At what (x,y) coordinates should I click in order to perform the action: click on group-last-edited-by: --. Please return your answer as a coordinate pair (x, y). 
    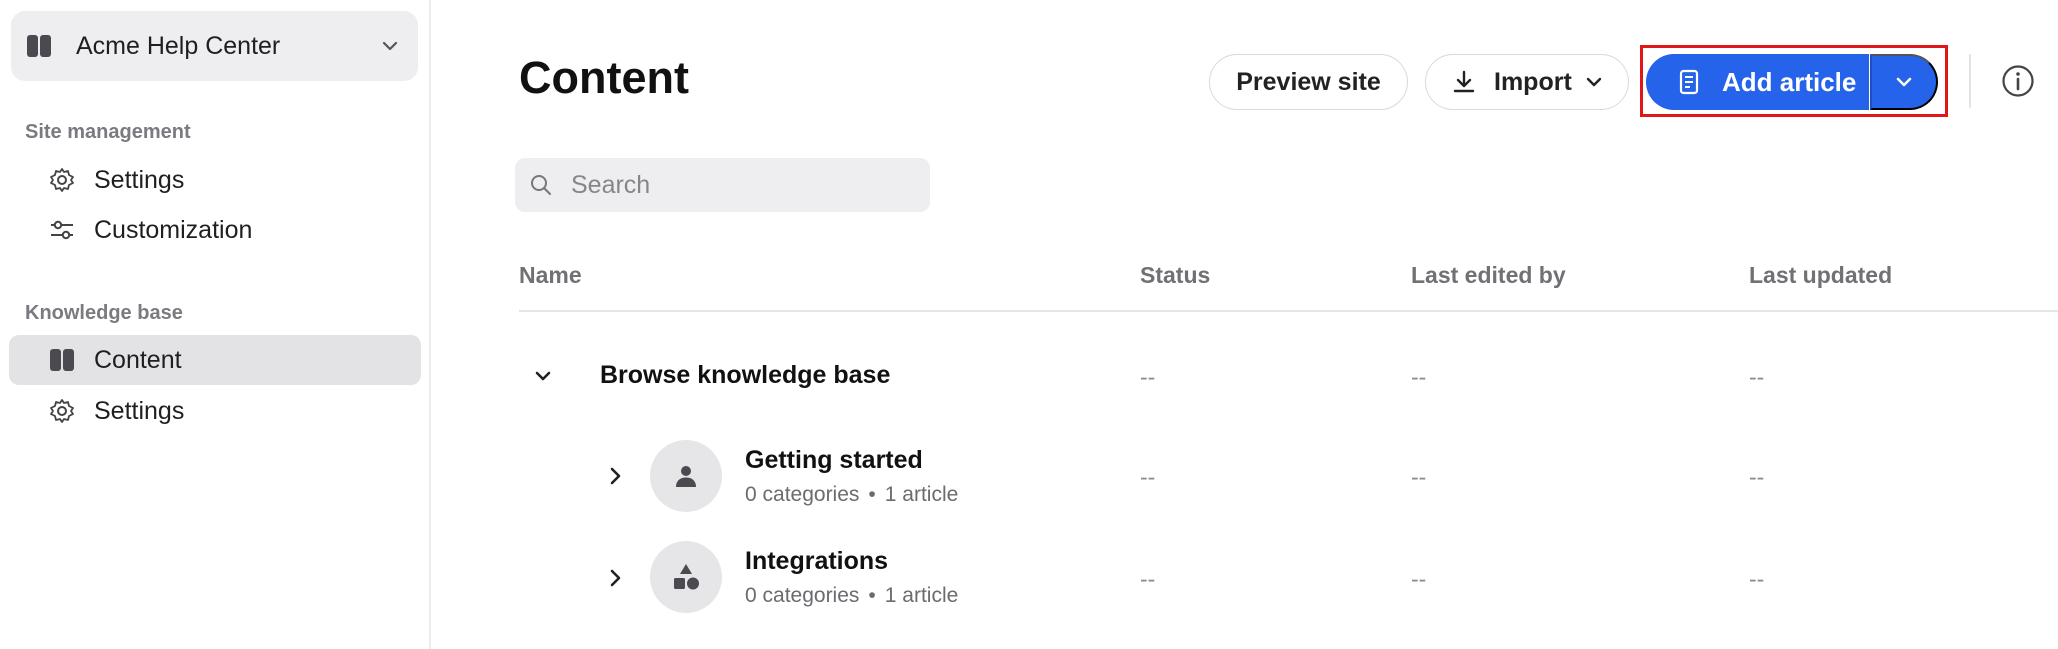
    Looking at the image, I should click on (1419, 377).